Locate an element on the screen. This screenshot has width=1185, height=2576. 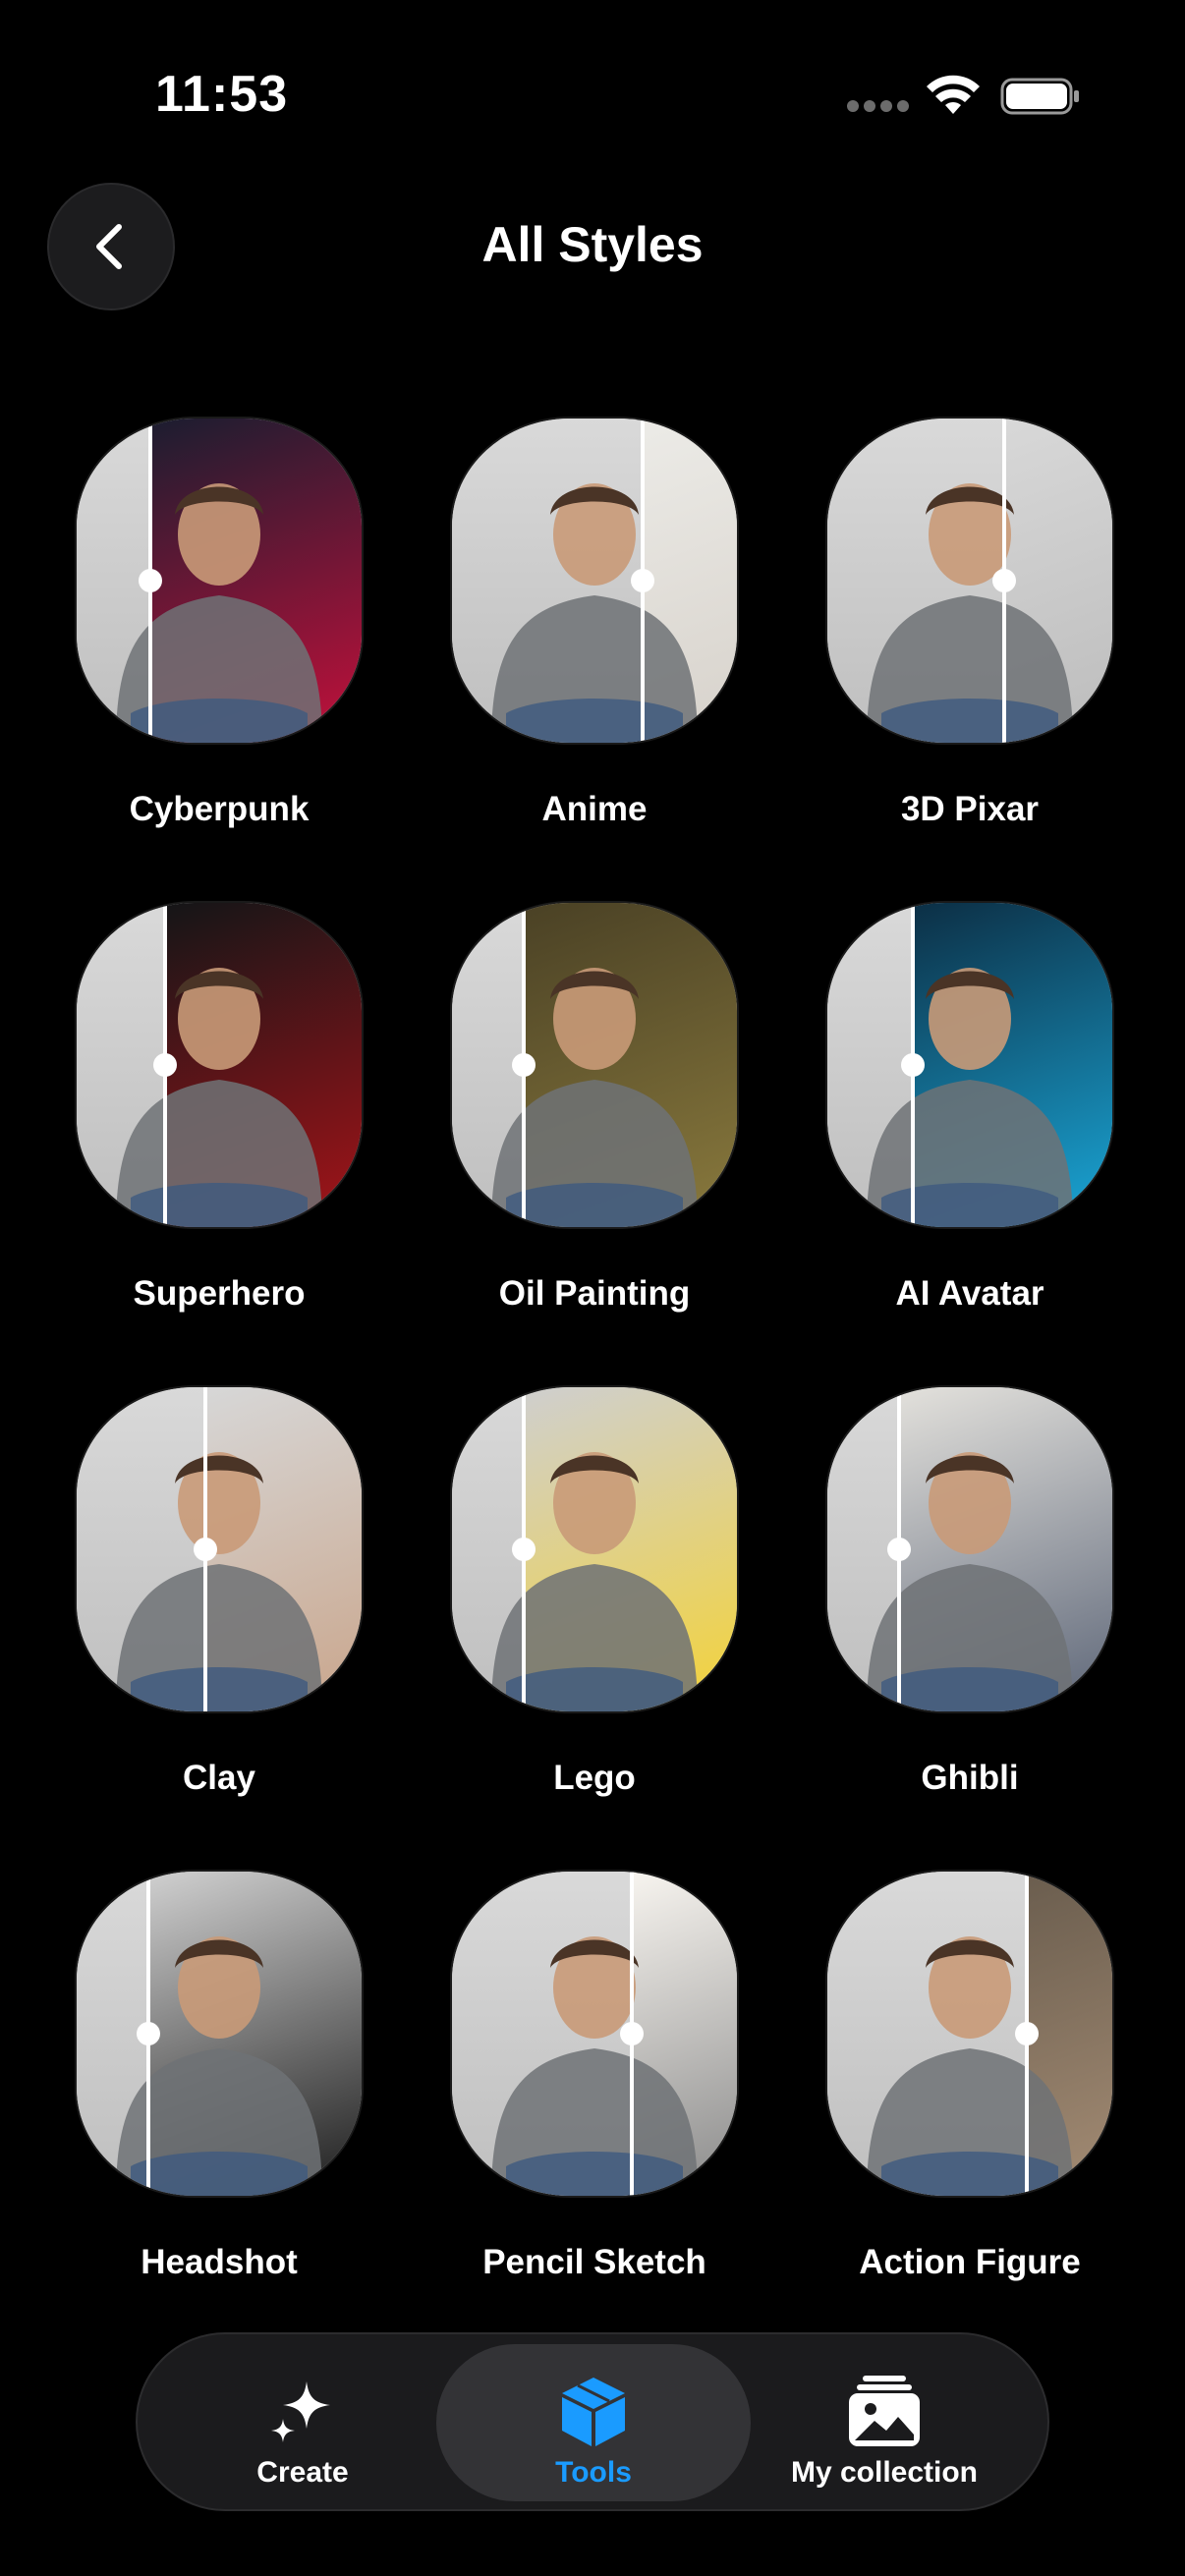
photo-stack-icon is located at coordinates (885, 2411).